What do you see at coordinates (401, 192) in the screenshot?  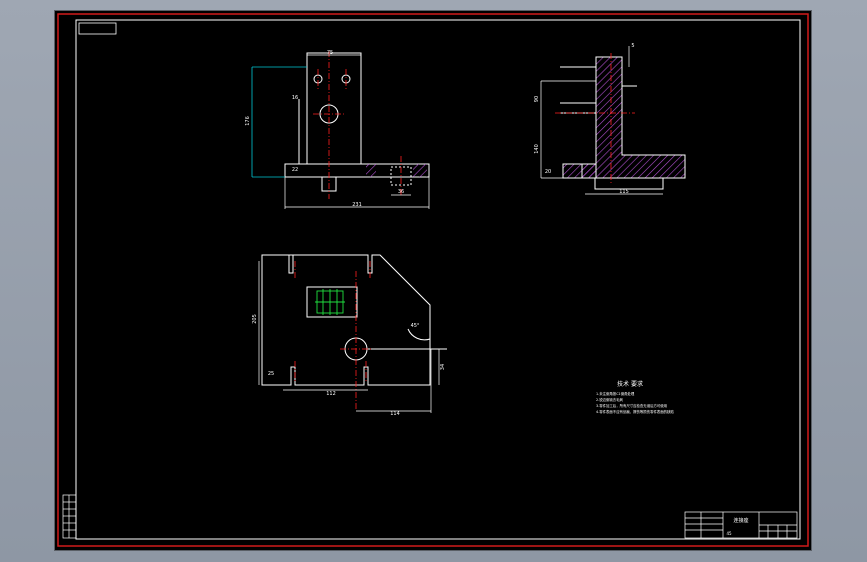 I see `front-dim-slot: 36` at bounding box center [401, 192].